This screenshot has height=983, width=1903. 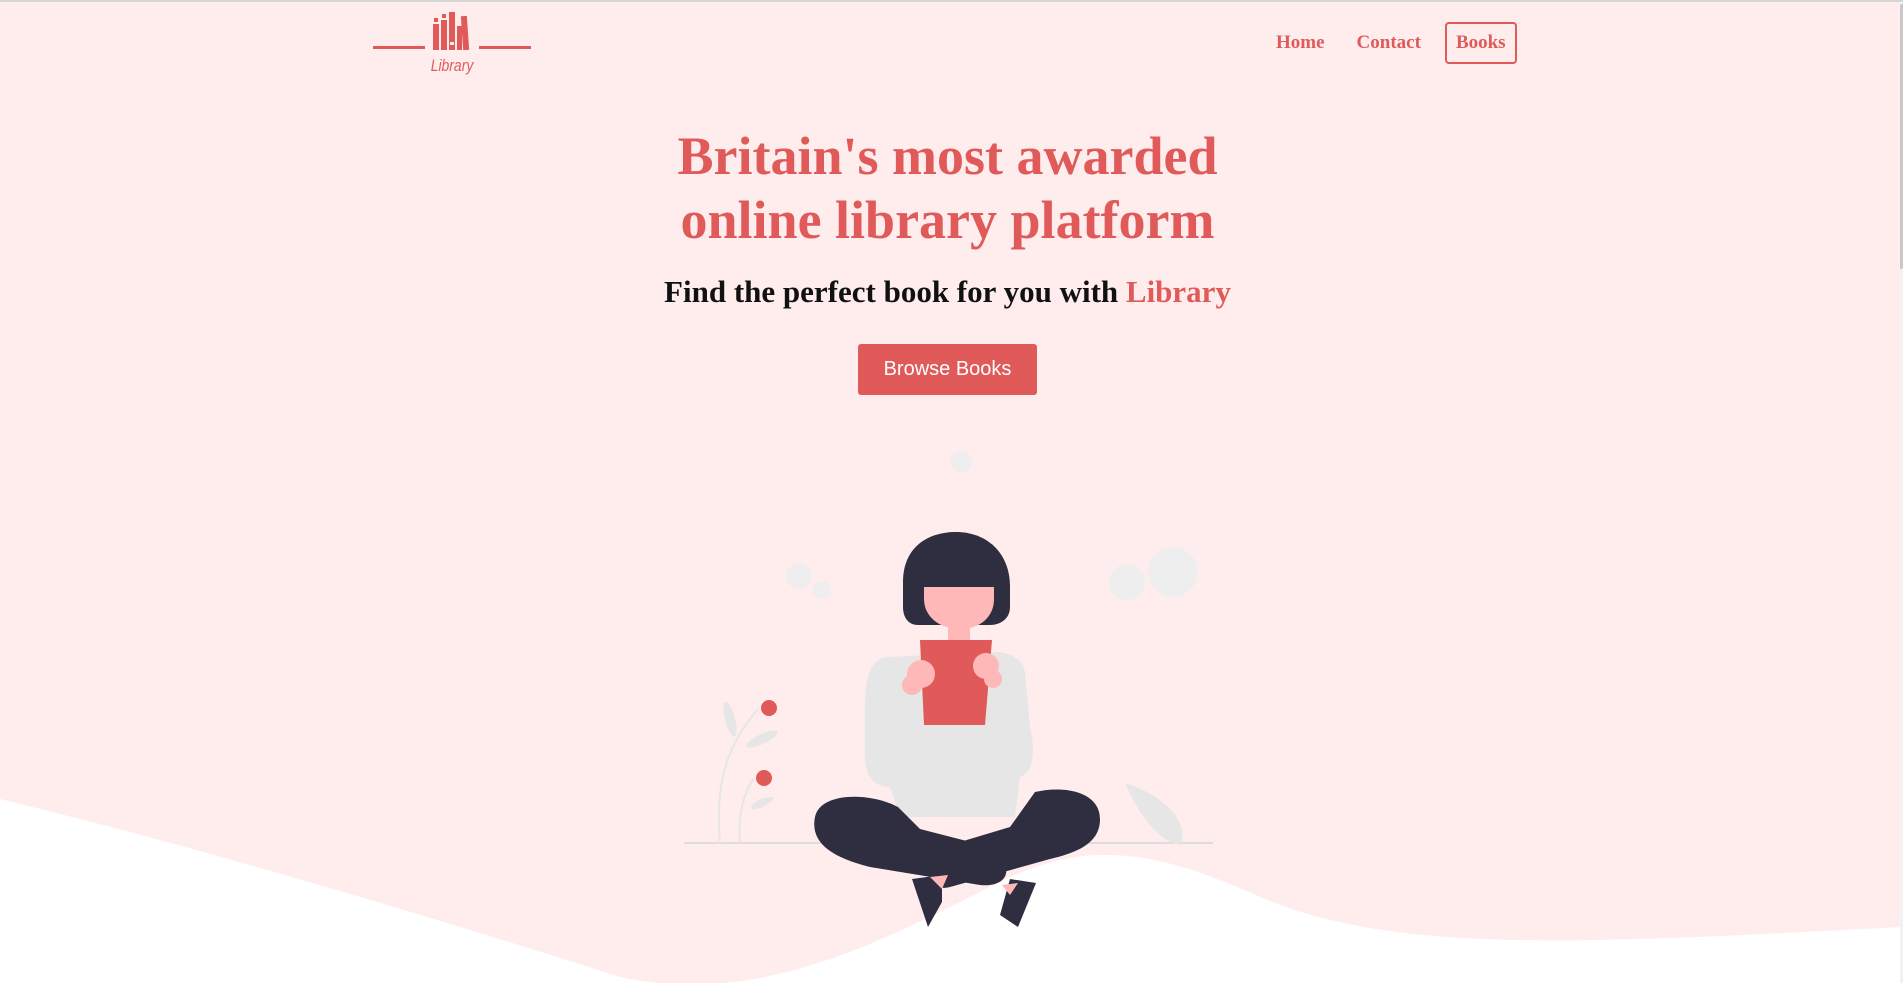 I want to click on nav-books-button: Books, so click(x=1480, y=43).